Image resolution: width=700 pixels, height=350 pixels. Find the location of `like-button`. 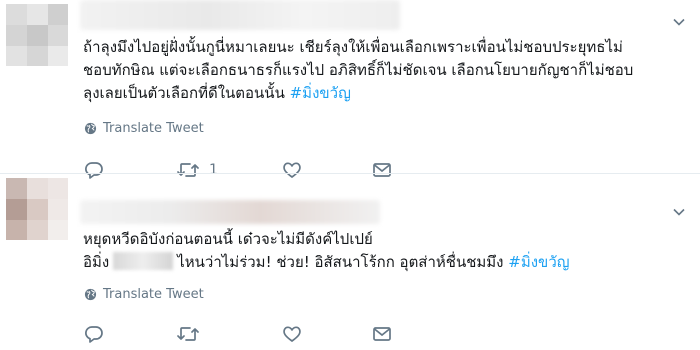

like-button is located at coordinates (292, 334).